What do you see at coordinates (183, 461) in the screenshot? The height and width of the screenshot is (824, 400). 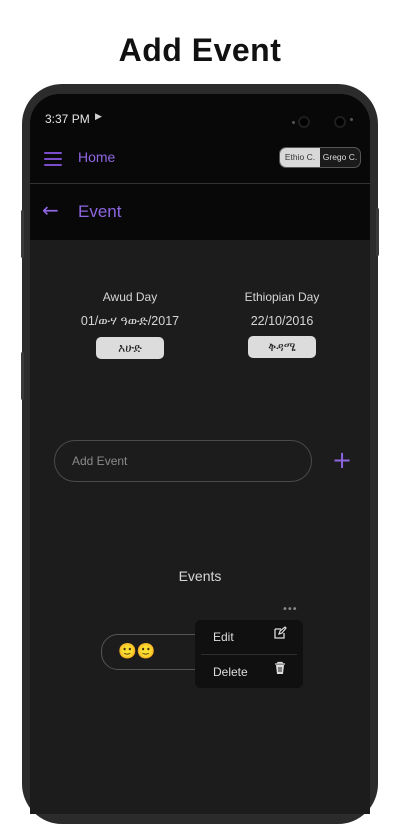 I see `add-event-input` at bounding box center [183, 461].